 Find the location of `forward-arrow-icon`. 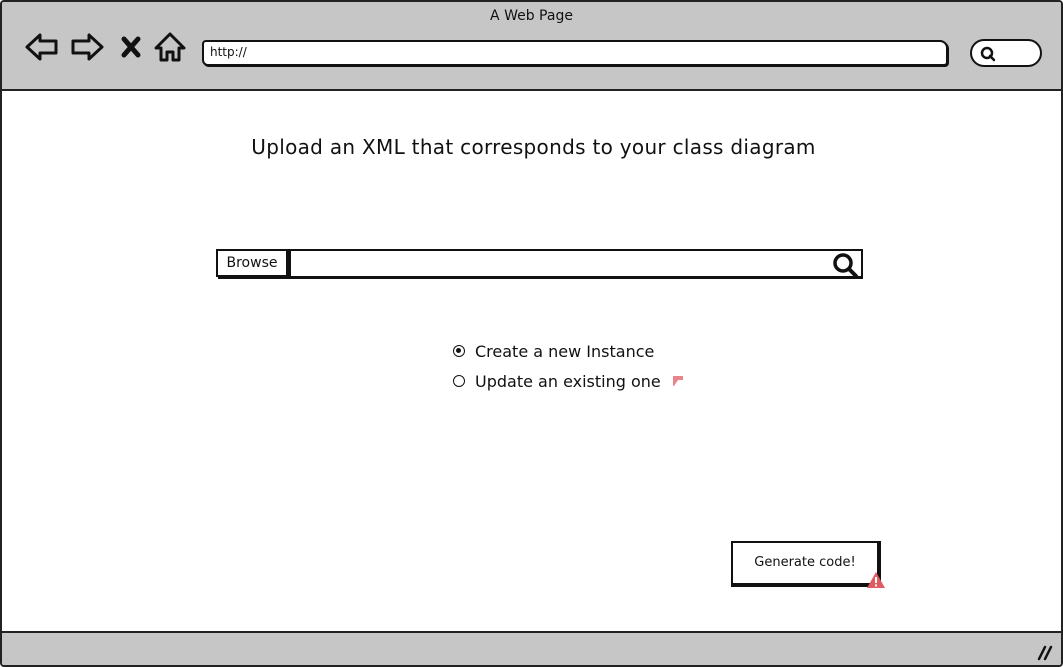

forward-arrow-icon is located at coordinates (87, 47).